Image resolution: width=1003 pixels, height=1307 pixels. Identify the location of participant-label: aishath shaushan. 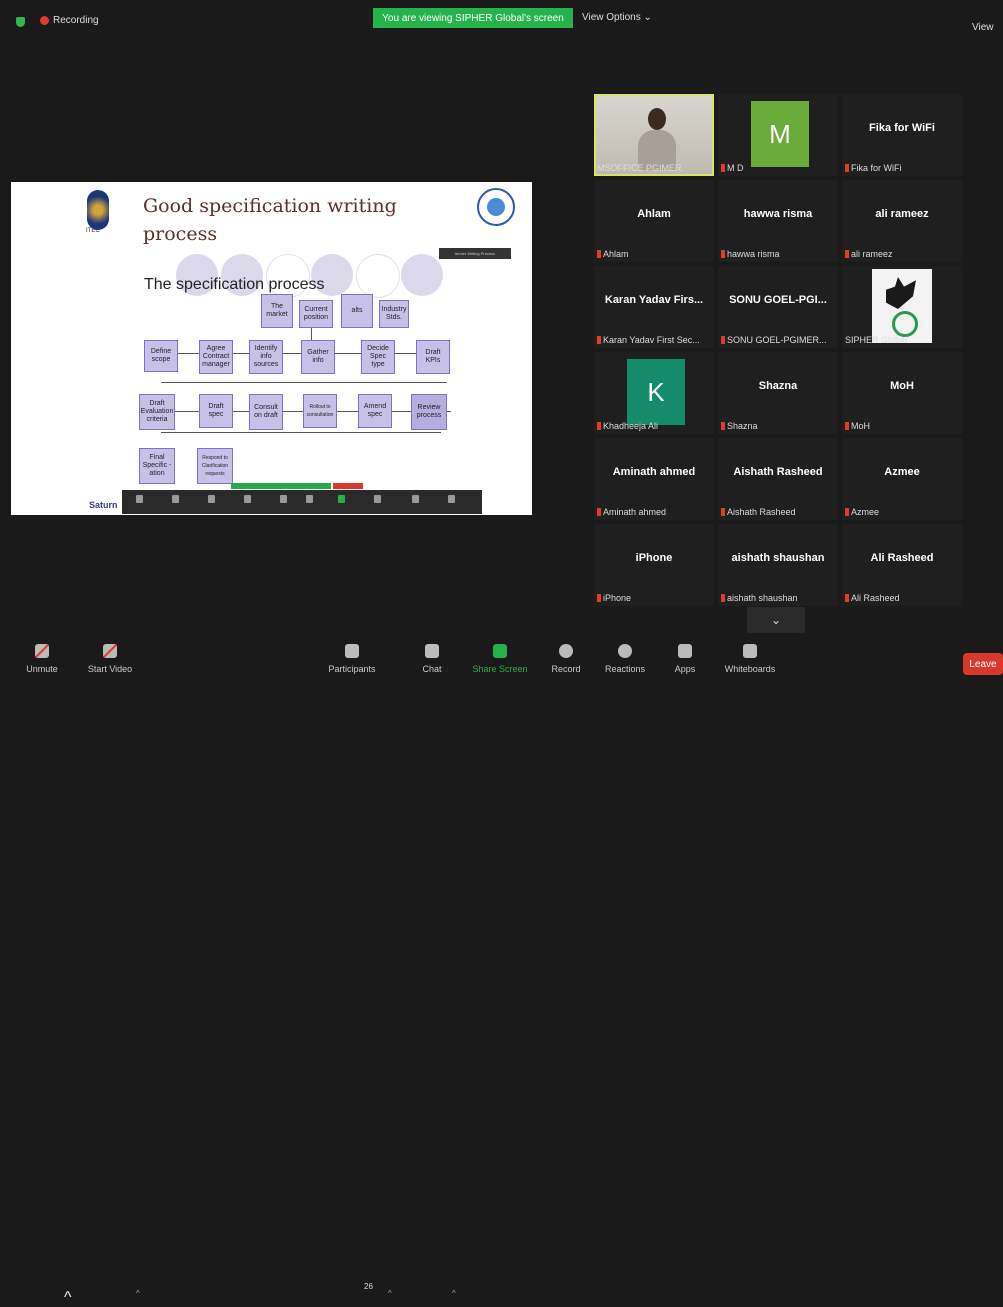
(759, 598).